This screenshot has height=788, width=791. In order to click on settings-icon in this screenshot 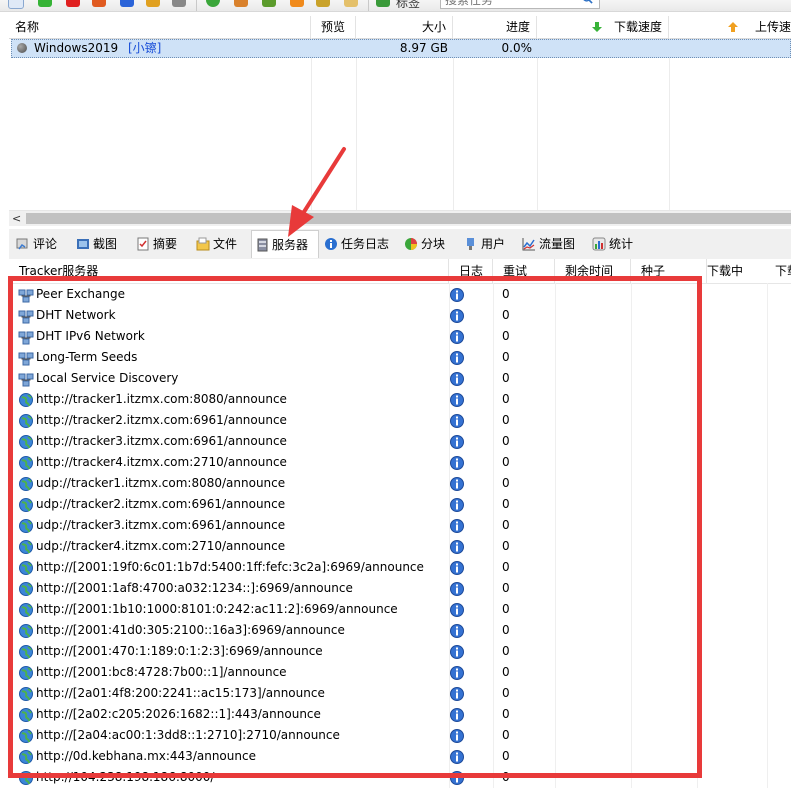, I will do `click(351, 3)`.